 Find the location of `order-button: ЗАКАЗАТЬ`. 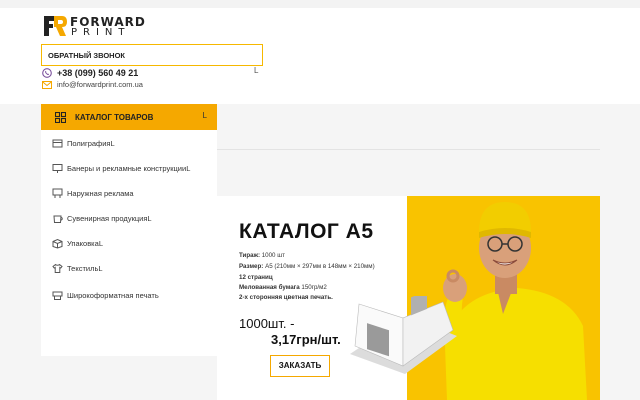

order-button: ЗАКАЗАТЬ is located at coordinates (300, 366).